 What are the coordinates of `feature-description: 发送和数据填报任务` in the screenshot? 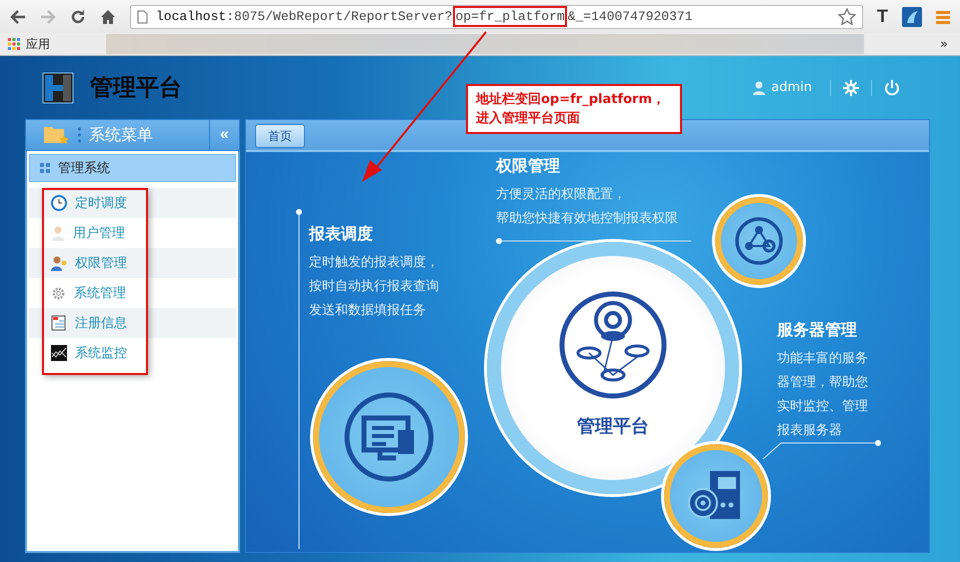 It's located at (368, 311).